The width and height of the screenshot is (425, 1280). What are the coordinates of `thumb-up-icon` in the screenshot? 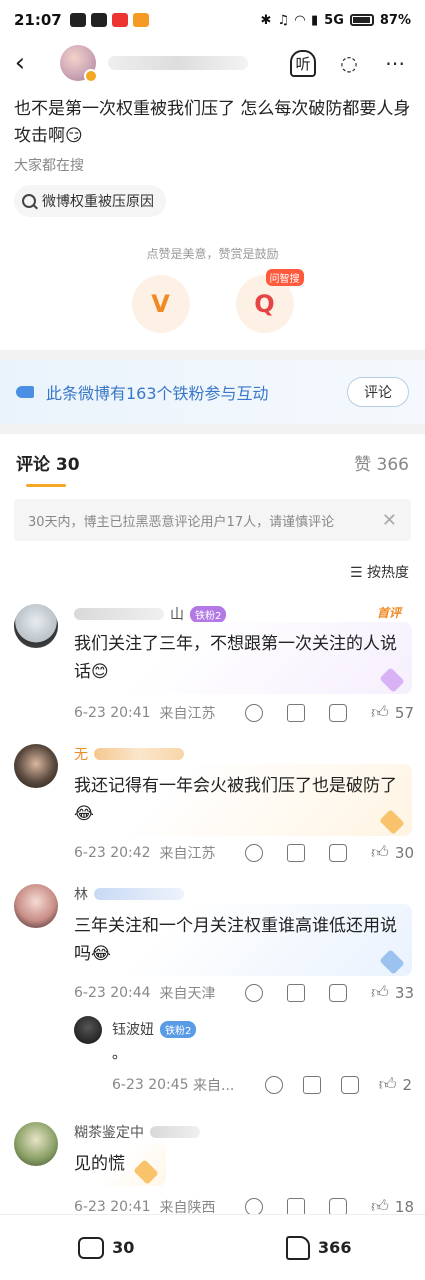 It's located at (298, 1247).